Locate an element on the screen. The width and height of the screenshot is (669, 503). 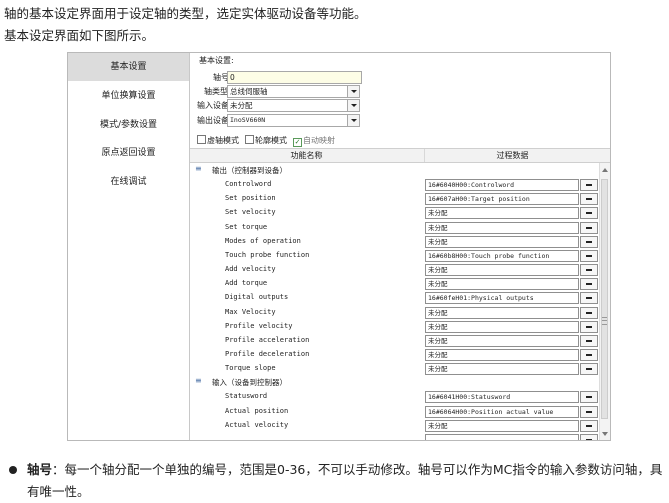
output-device-label: 输出设备 is located at coordinates (213, 120).